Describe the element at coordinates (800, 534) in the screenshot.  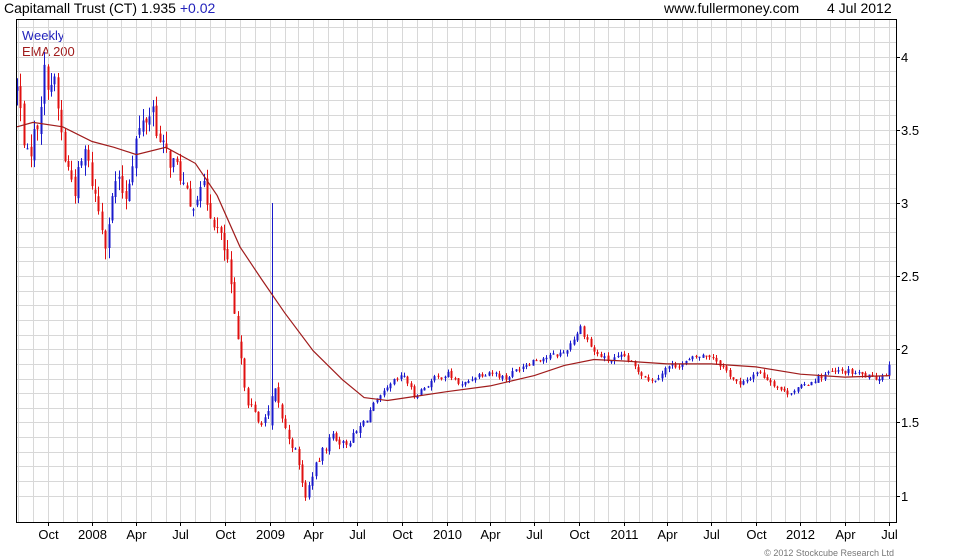
I see `x-tick-label: 2012` at that location.